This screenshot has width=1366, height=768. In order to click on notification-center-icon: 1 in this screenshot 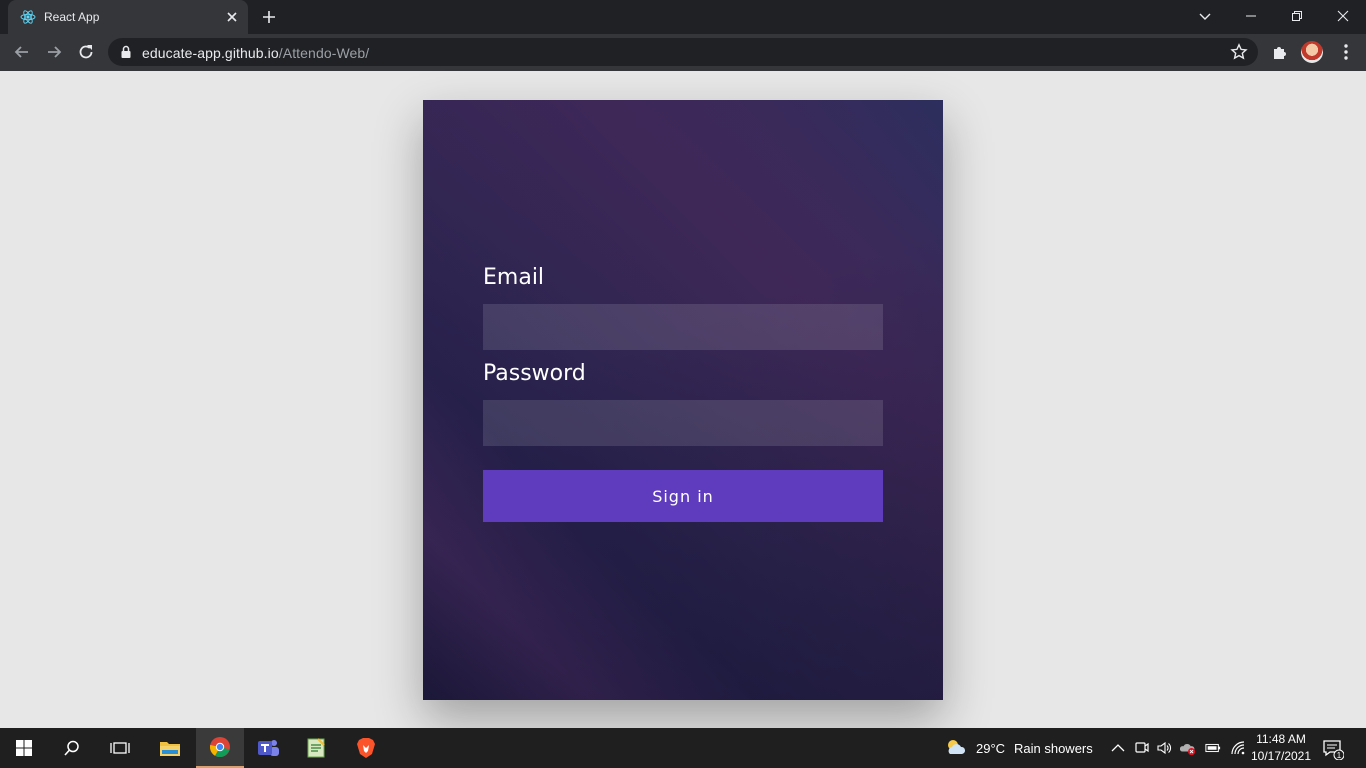, I will do `click(1333, 749)`.